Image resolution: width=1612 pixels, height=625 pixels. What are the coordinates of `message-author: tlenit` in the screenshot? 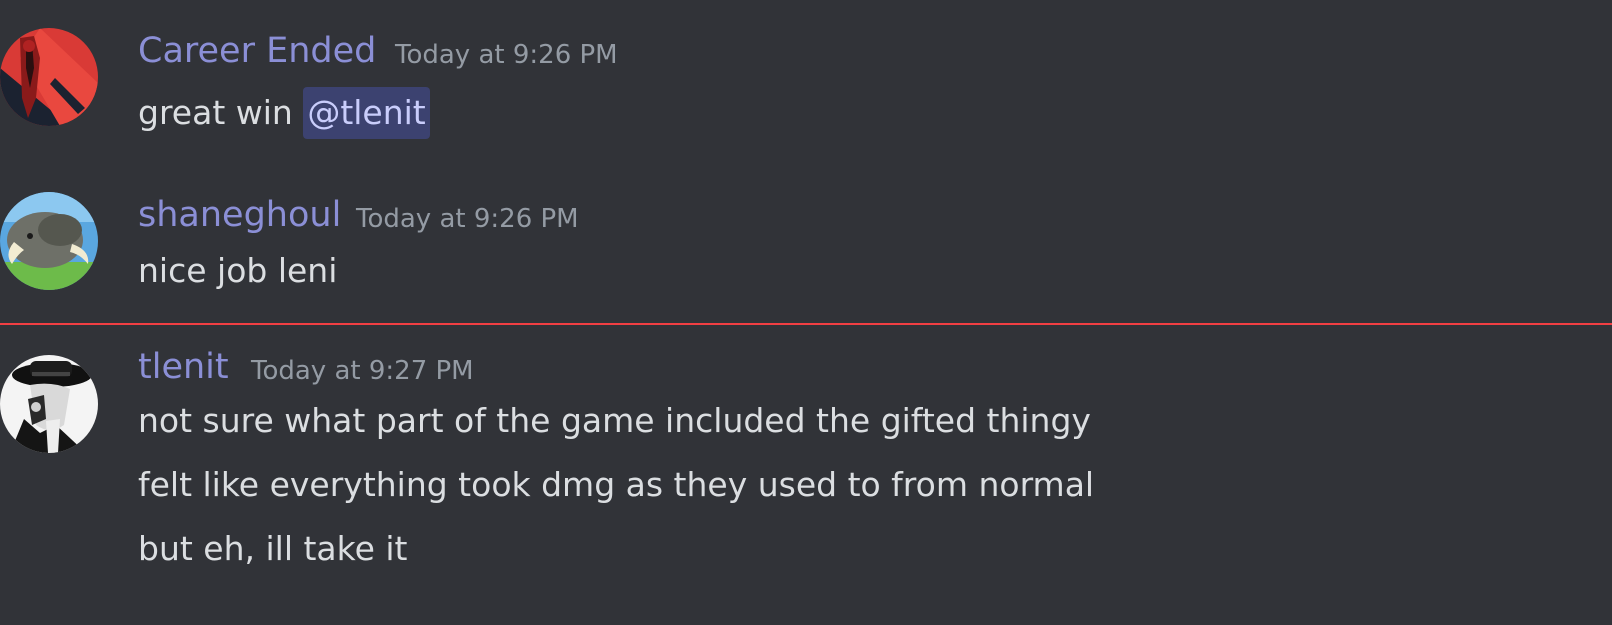 It's located at (183, 367).